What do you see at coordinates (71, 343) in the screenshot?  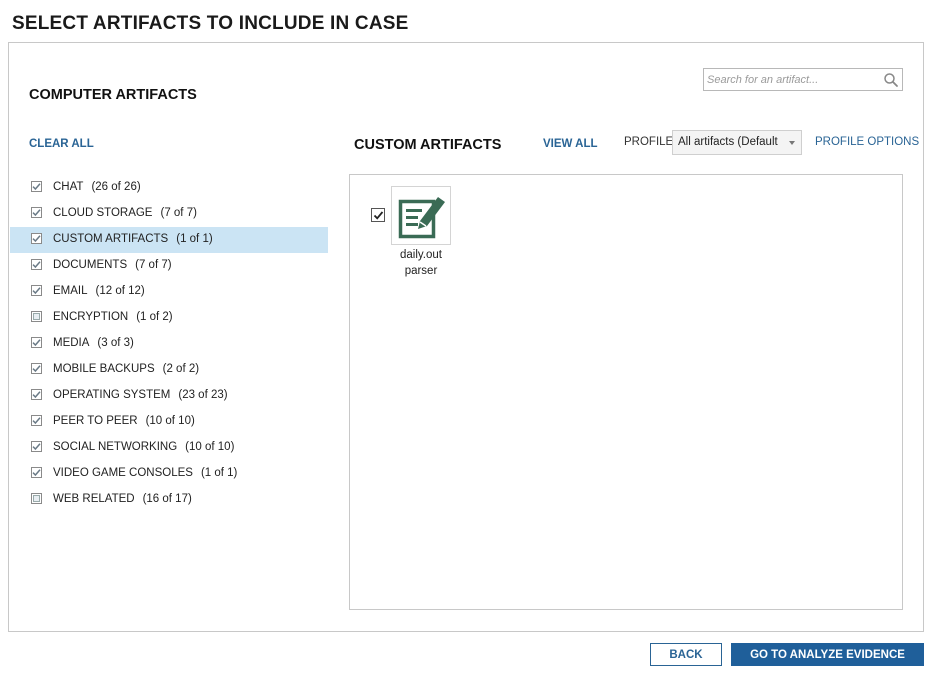 I see `category-name: MEDIA` at bounding box center [71, 343].